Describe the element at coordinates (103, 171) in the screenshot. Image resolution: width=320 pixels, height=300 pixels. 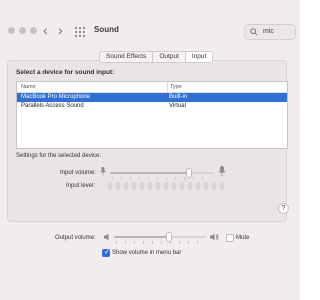
I see `mic-low-icon` at that location.